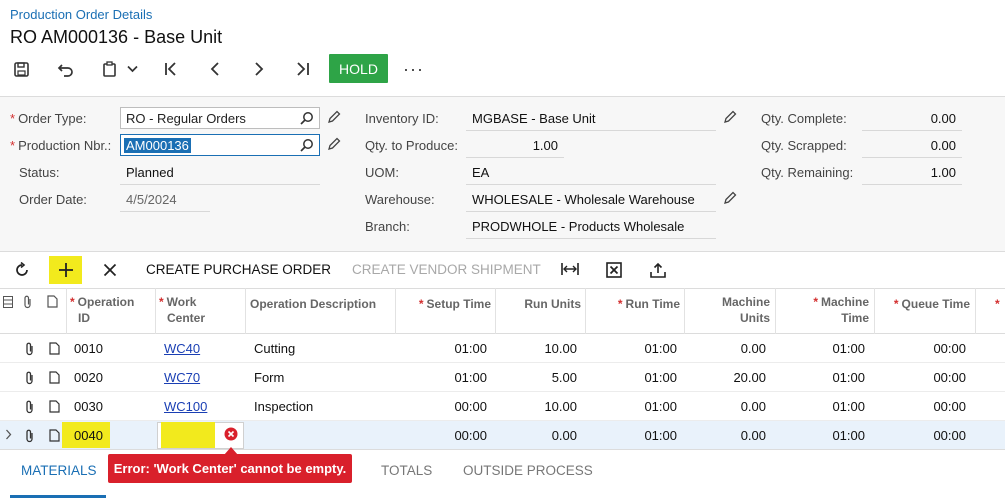  Describe the element at coordinates (102, 311) in the screenshot. I see `header-operation-id: * Operation ID` at that location.